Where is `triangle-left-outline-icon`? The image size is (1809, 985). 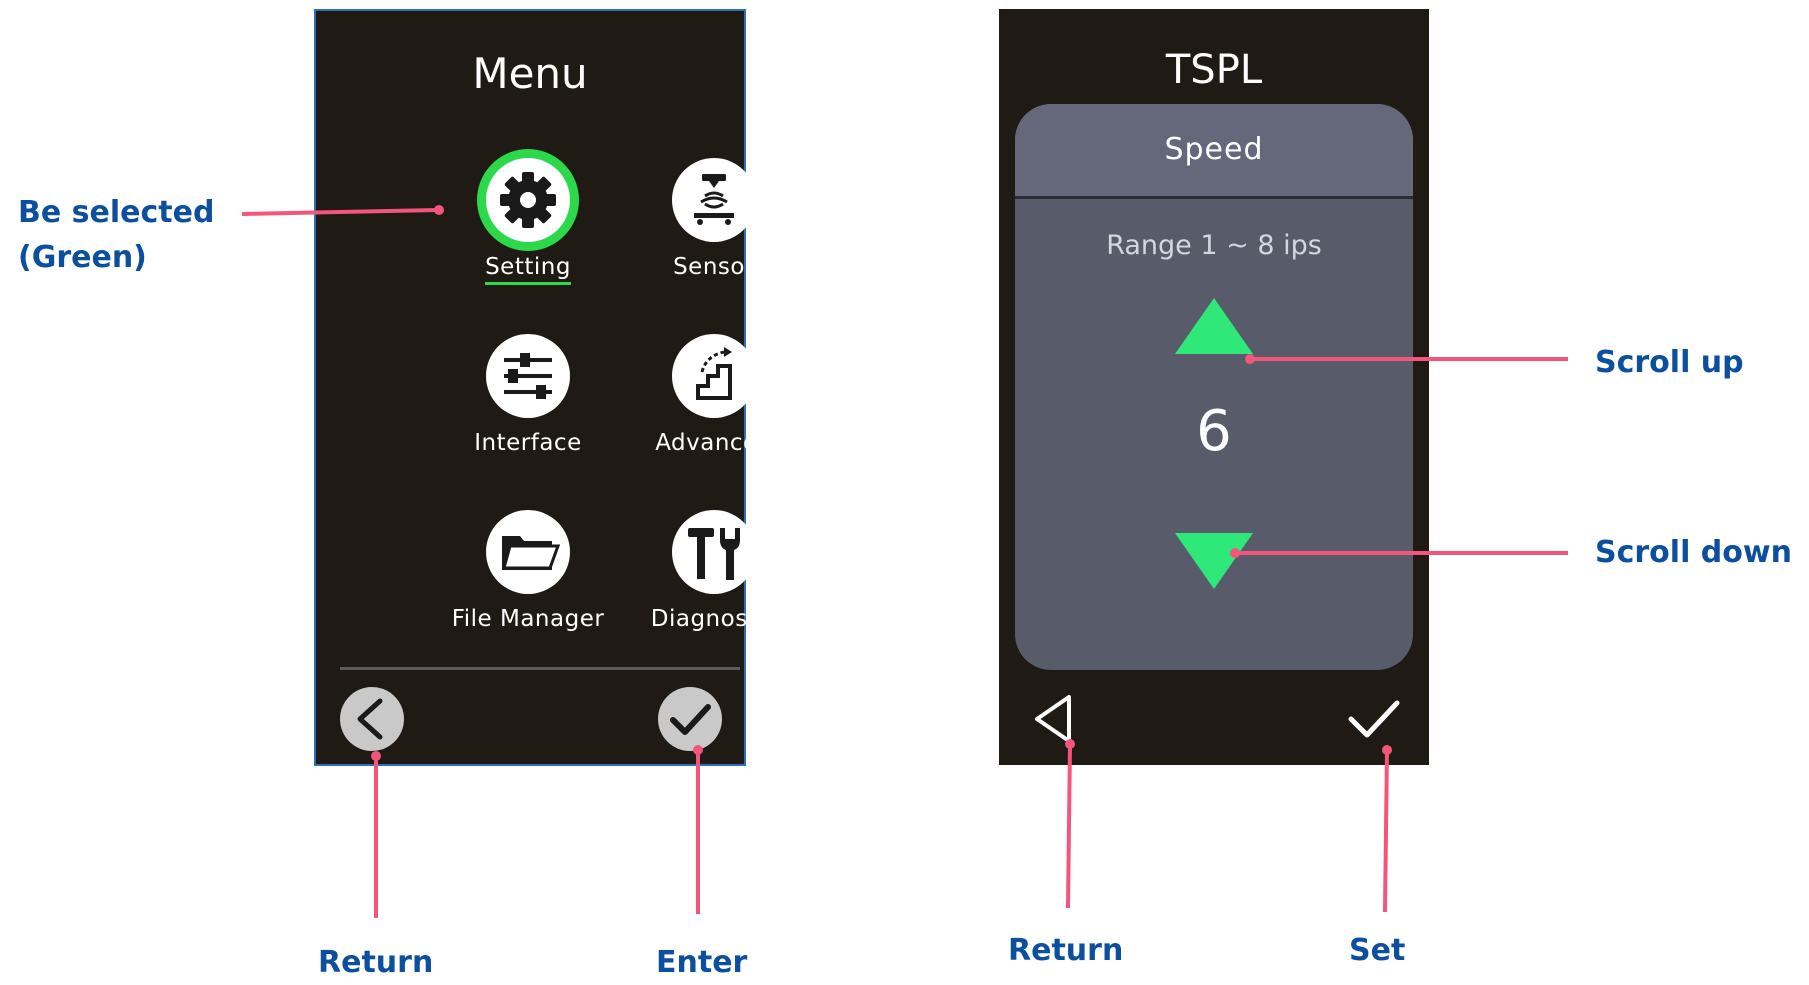
triangle-left-outline-icon is located at coordinates (1053, 719).